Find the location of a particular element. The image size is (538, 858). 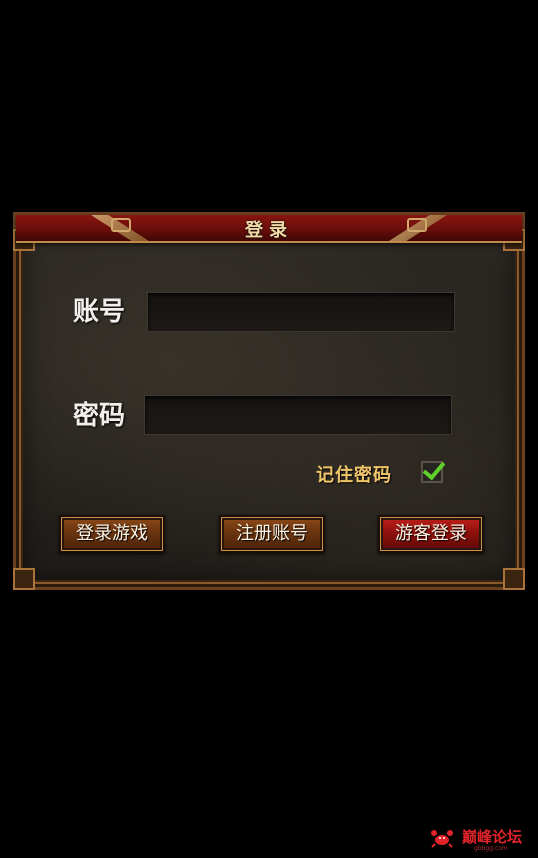

checkmark-icon is located at coordinates (434, 468).